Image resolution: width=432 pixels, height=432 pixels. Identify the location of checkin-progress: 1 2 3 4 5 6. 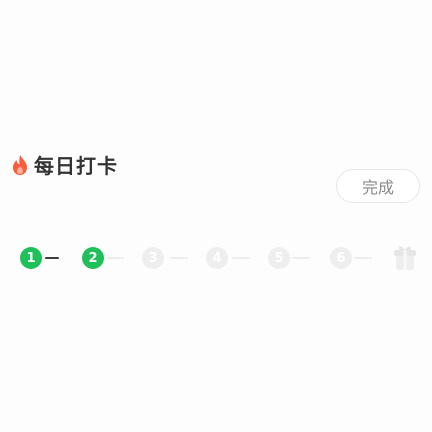
(218, 259).